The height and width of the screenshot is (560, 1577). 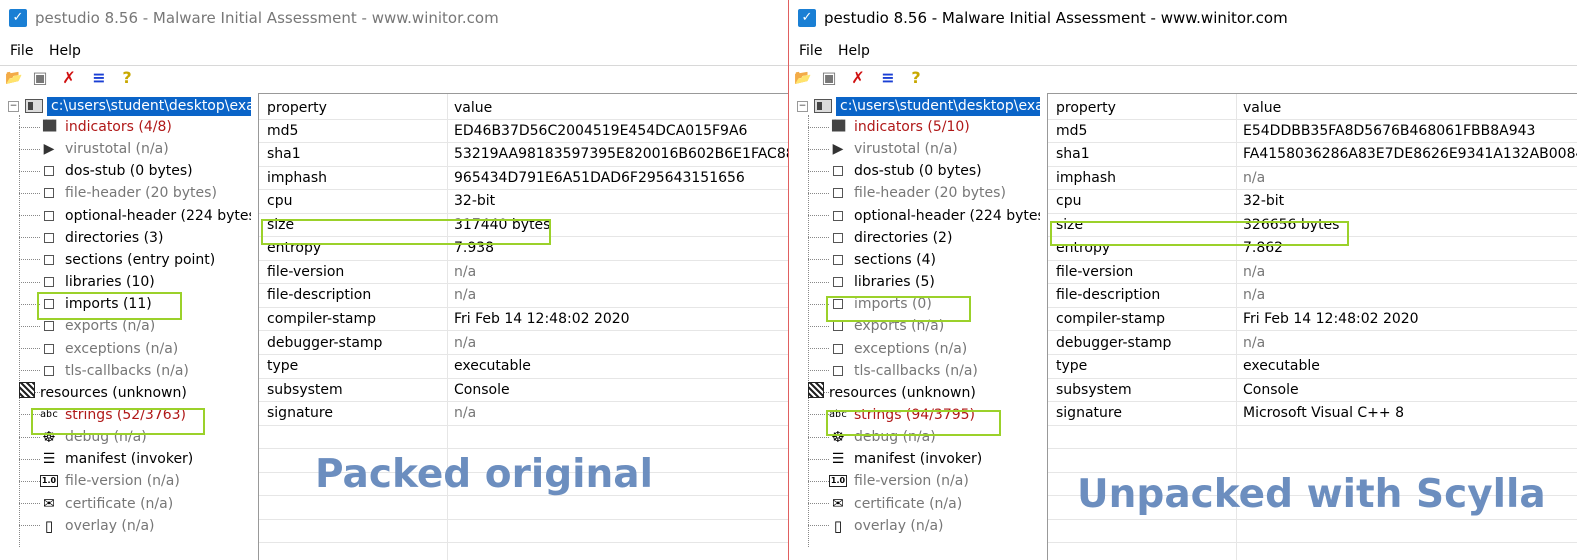 What do you see at coordinates (102, 415) in the screenshot?
I see `tree-item-strings: abc strings (52/3763)` at bounding box center [102, 415].